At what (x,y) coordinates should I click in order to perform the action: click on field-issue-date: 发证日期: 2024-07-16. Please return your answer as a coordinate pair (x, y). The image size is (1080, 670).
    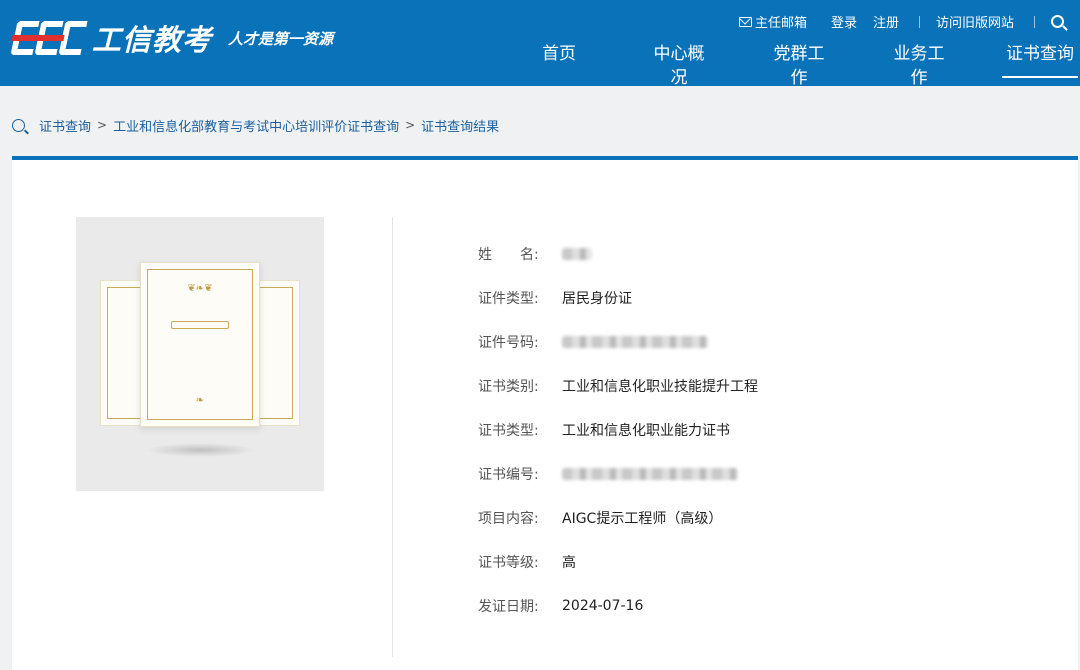
    Looking at the image, I should click on (560, 606).